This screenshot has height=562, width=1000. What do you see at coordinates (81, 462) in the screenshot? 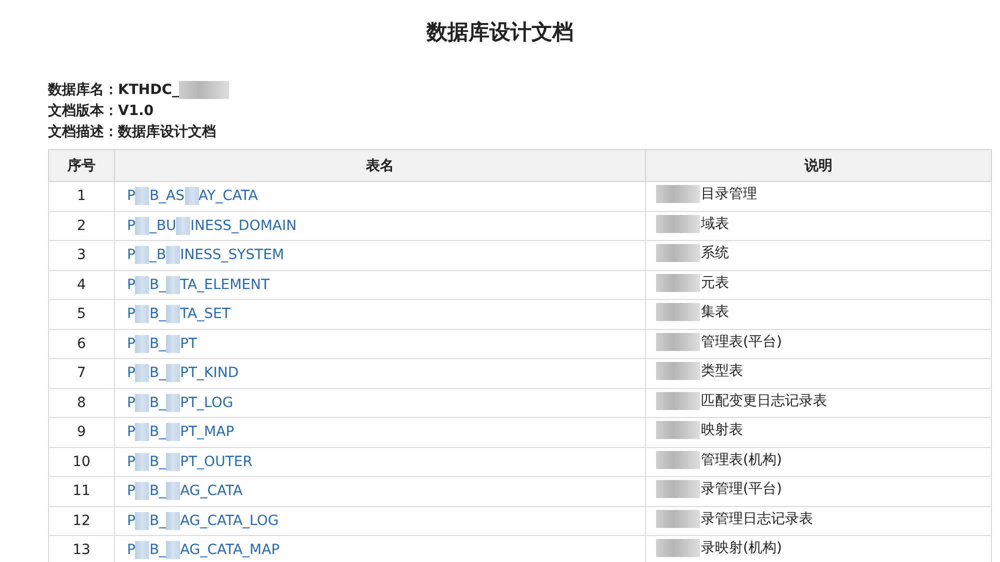
I see `row-number: 10` at bounding box center [81, 462].